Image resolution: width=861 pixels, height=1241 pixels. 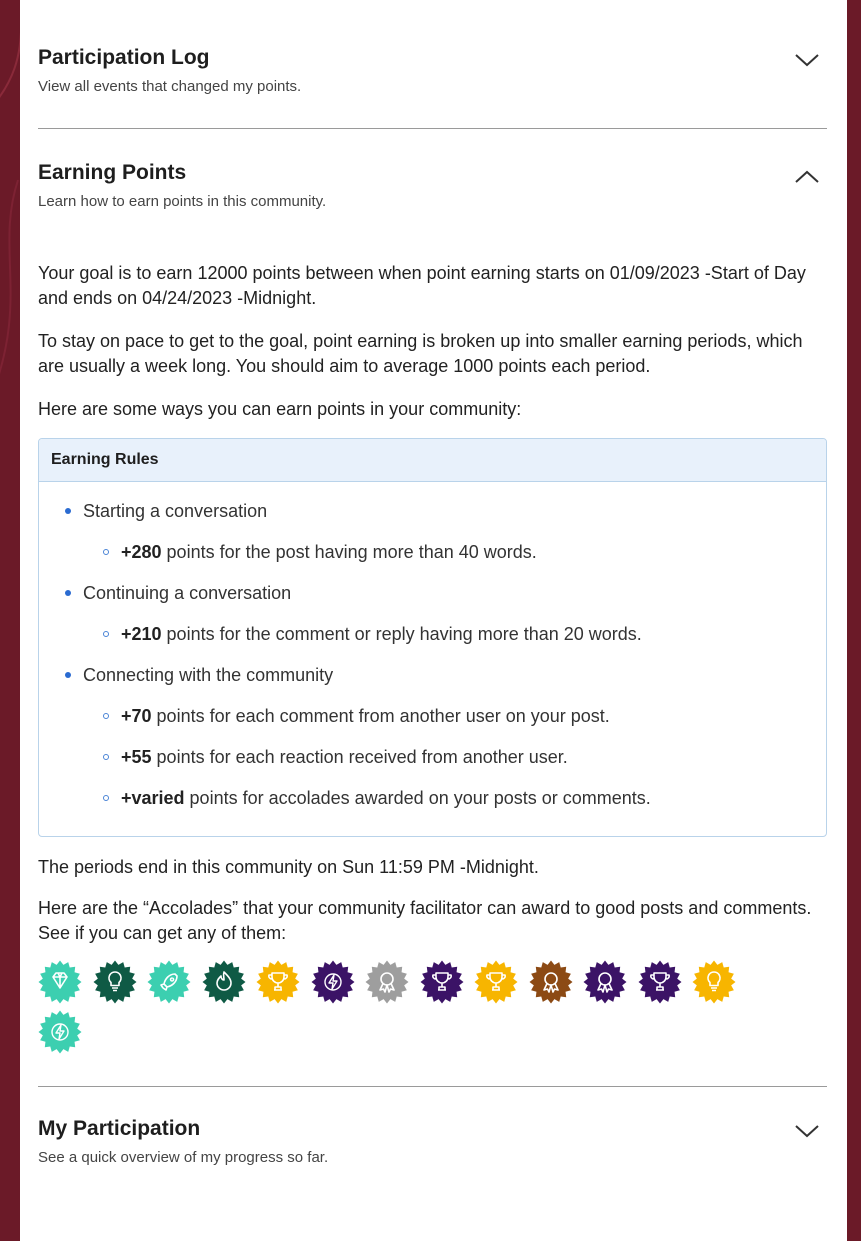 What do you see at coordinates (432, 460) in the screenshot?
I see `earning-rules-title: Earning Rules` at bounding box center [432, 460].